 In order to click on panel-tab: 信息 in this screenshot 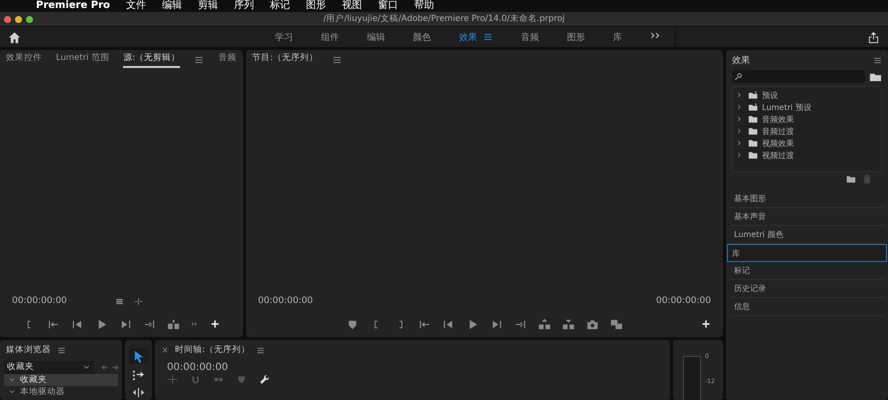, I will do `click(807, 307)`.